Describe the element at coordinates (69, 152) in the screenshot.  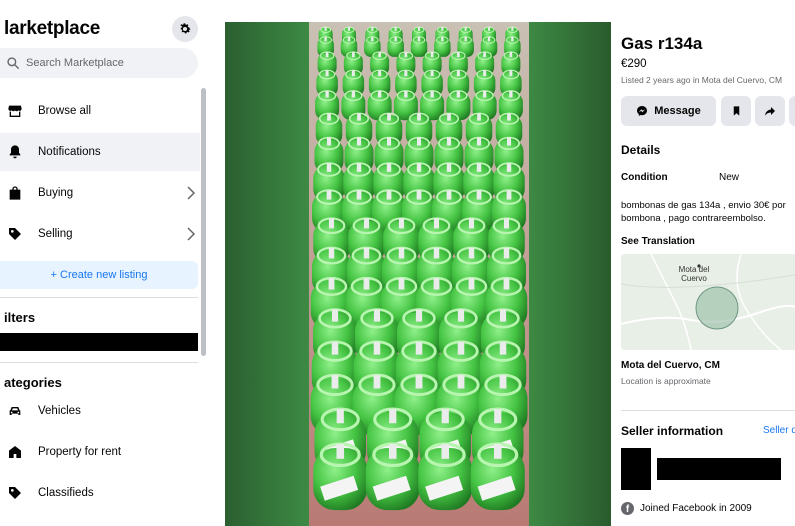
I see `sidebar-item-label: Notifications` at that location.